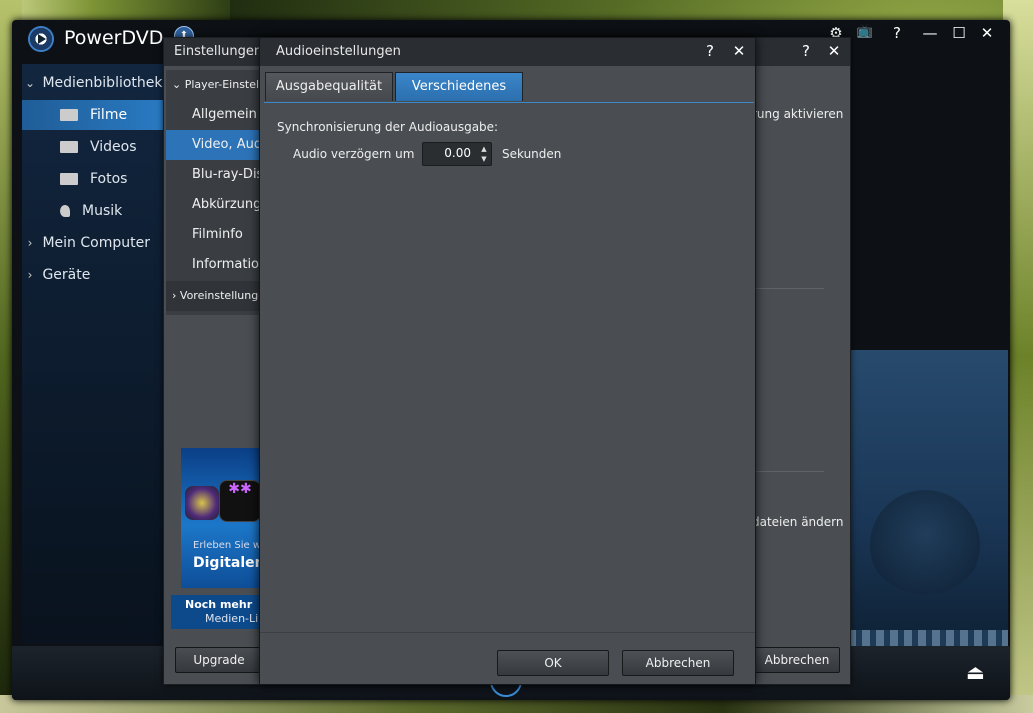  I want to click on music-note-icon, so click(65, 211).